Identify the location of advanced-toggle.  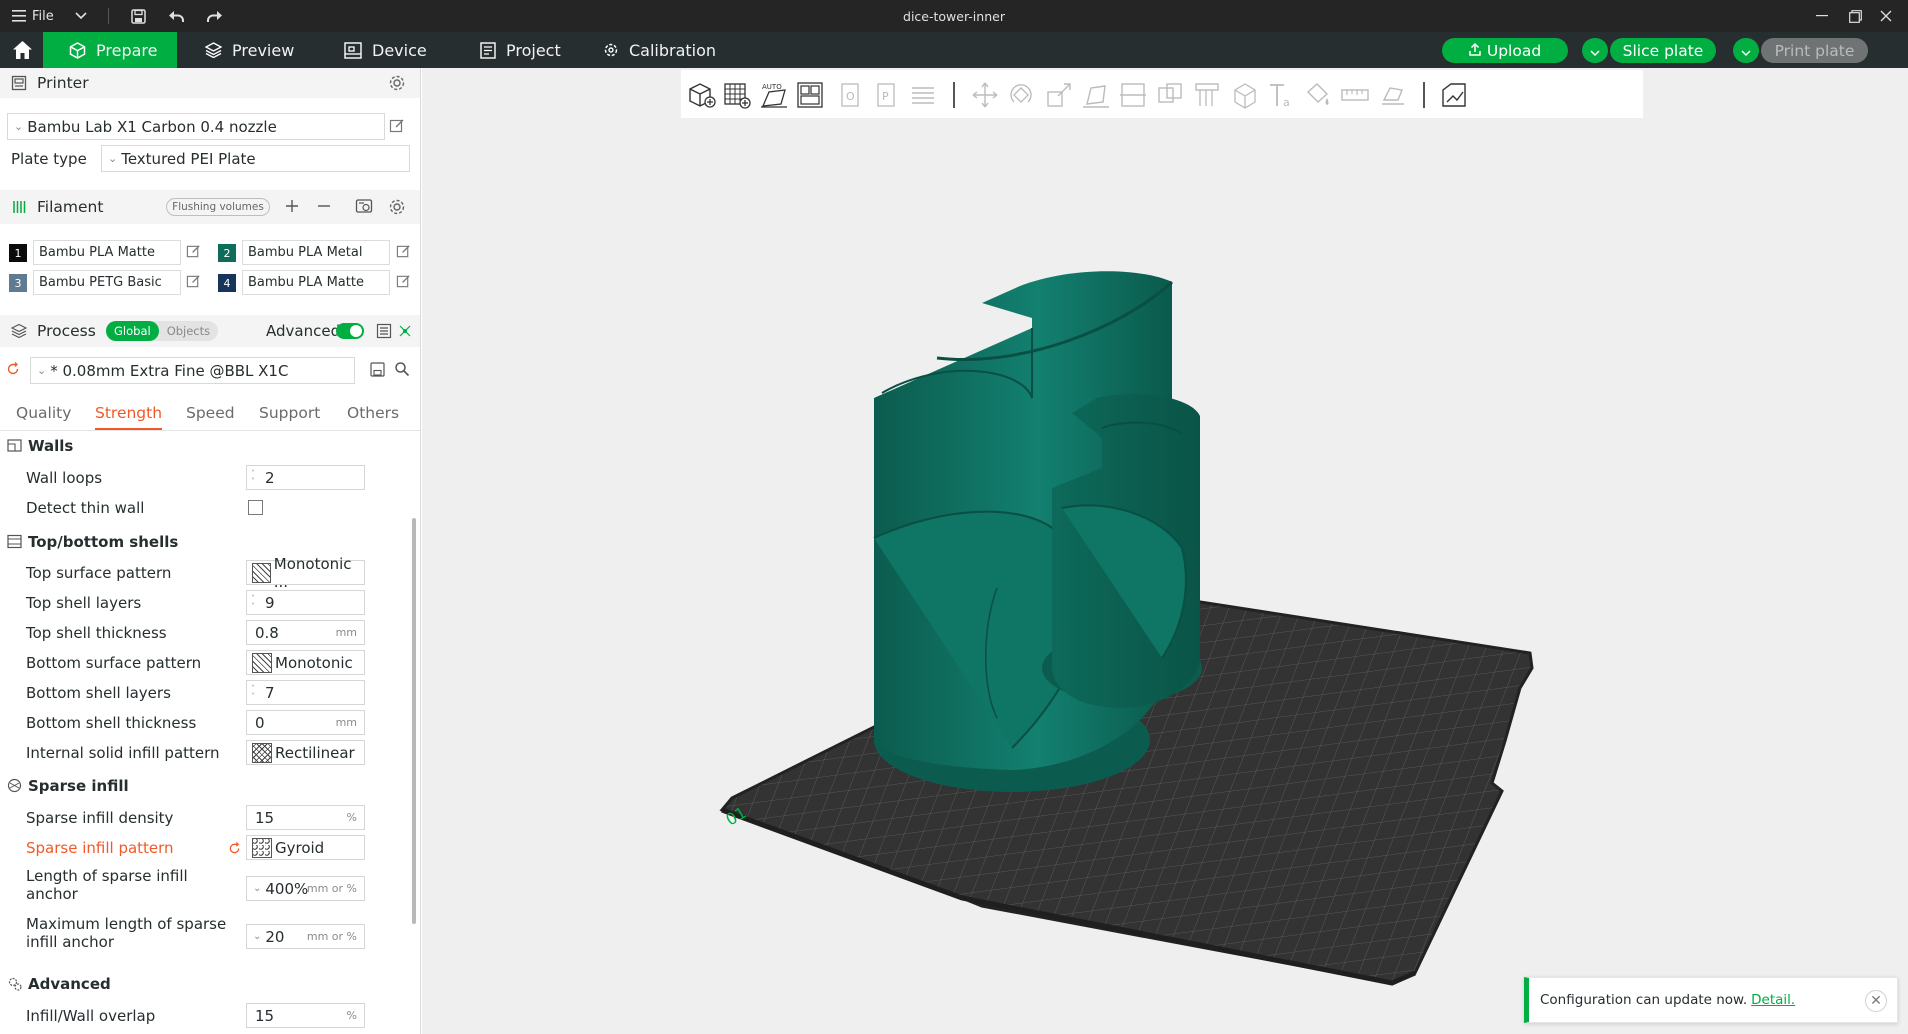
(350, 331).